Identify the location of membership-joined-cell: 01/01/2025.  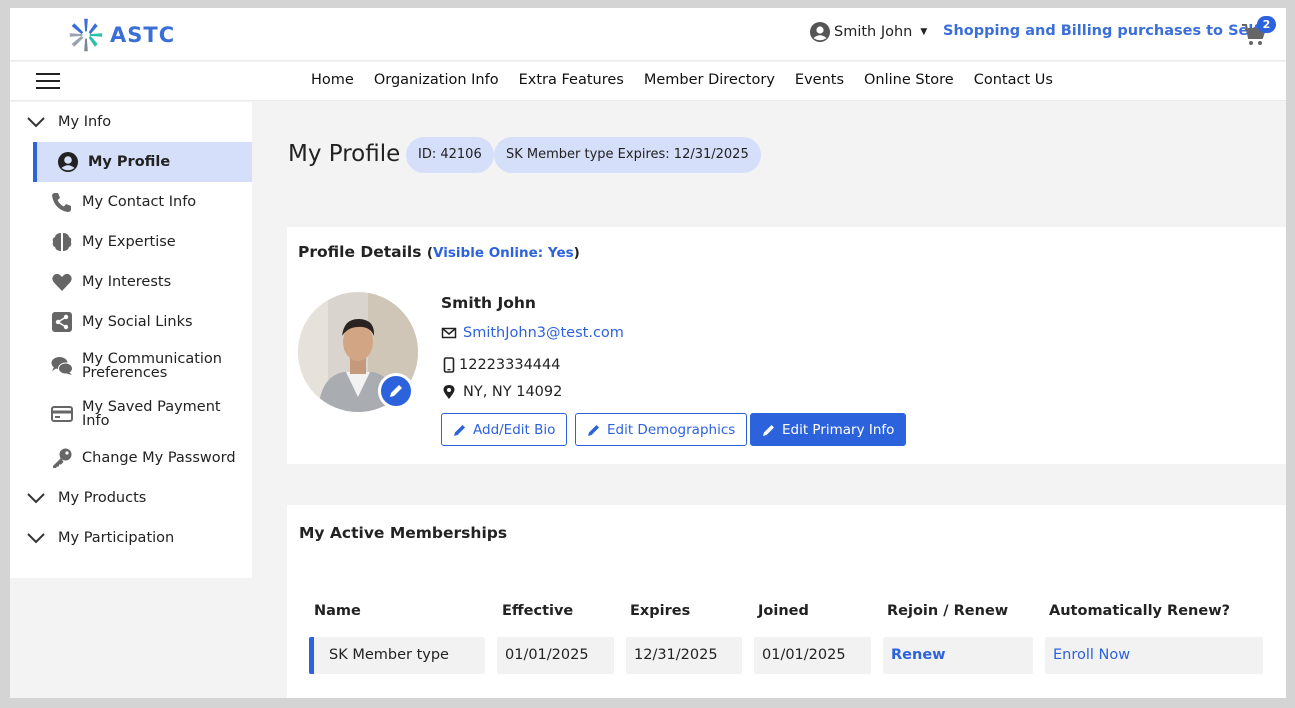
(812, 655).